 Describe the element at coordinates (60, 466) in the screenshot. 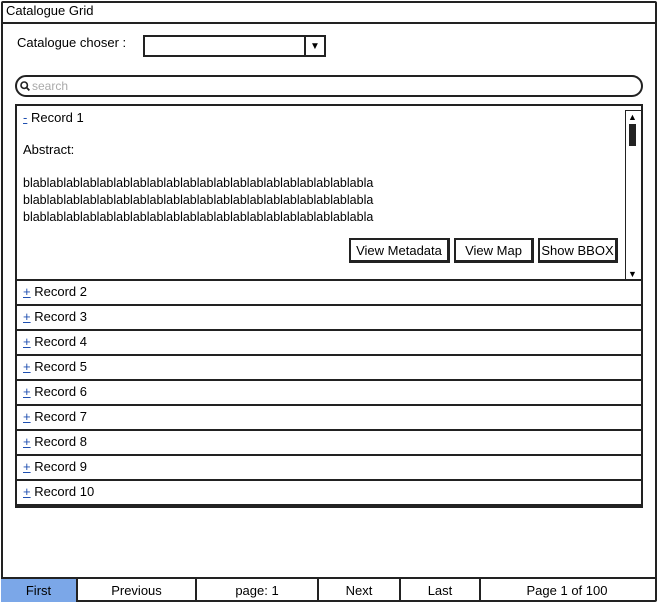

I see `record-title: Record 9` at that location.